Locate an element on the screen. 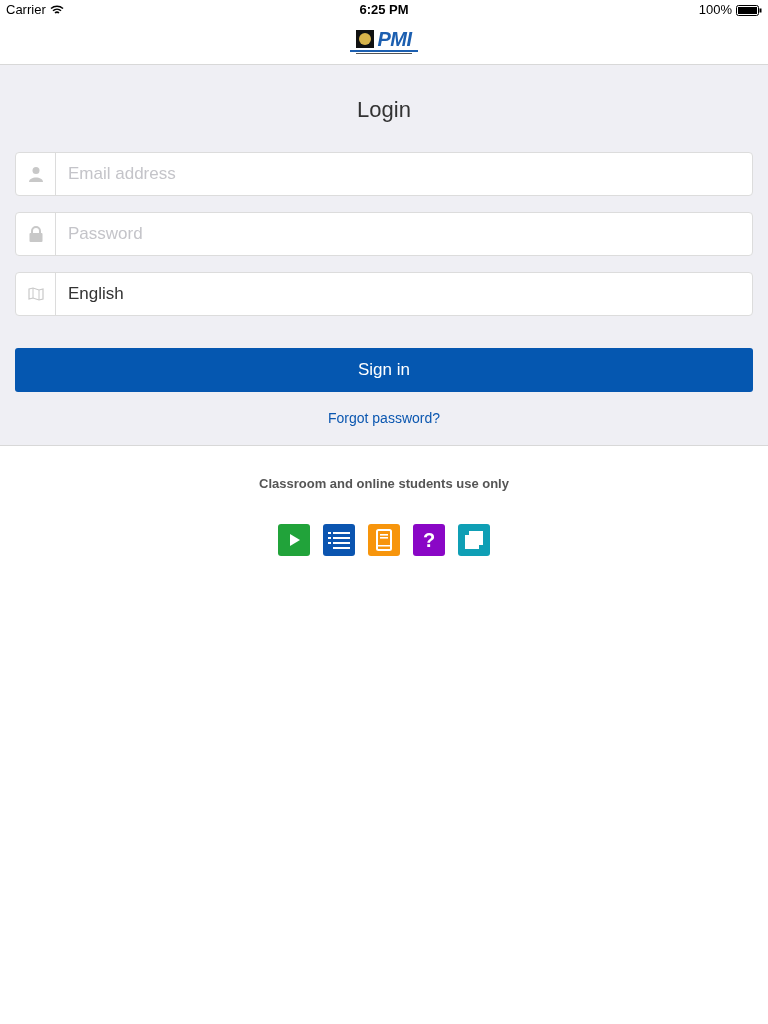 The height and width of the screenshot is (1024, 768). logo: PMI is located at coordinates (384, 42).